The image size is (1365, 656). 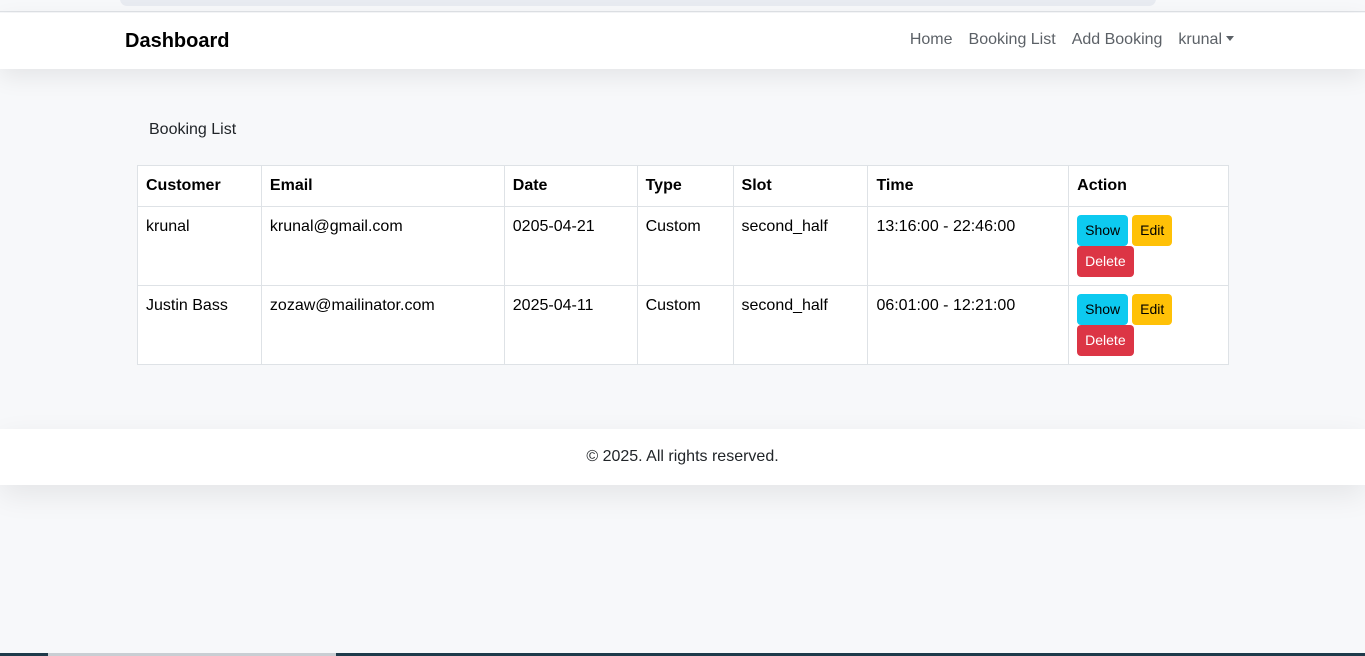 What do you see at coordinates (570, 325) in the screenshot?
I see `cell-date: 2025-04-11` at bounding box center [570, 325].